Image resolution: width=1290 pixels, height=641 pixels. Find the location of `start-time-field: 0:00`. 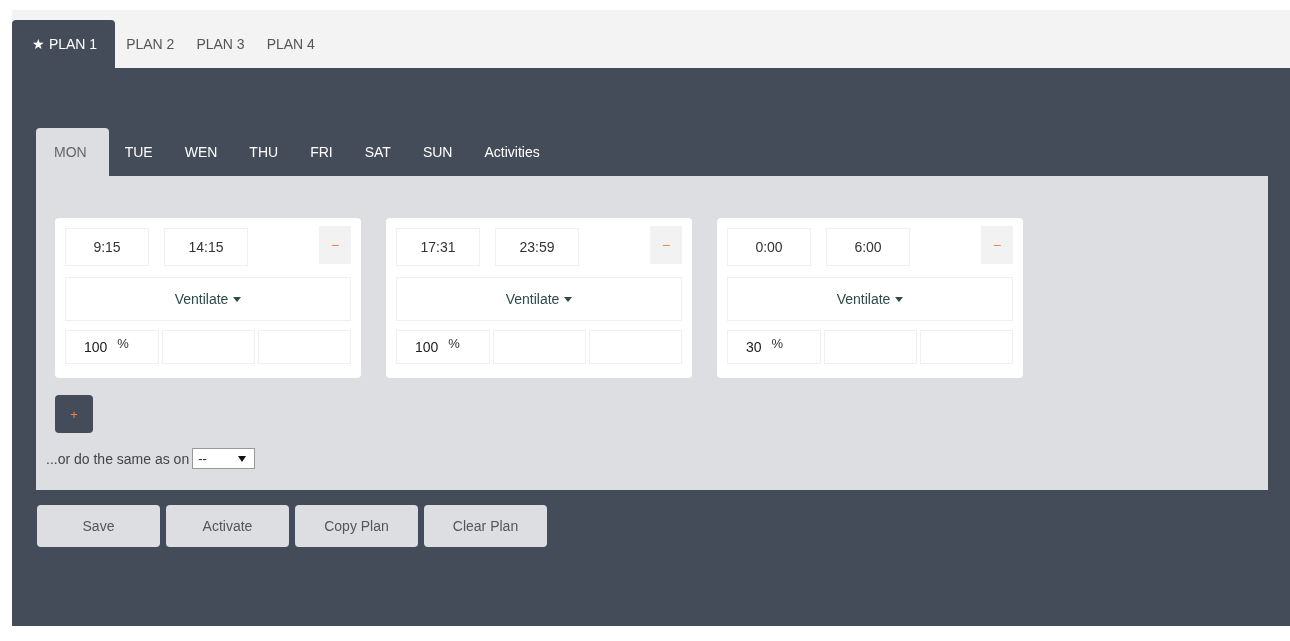

start-time-field: 0:00 is located at coordinates (769, 247).